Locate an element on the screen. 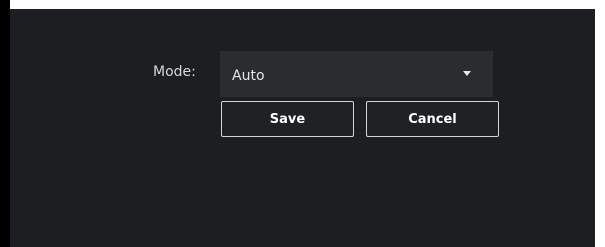 The height and width of the screenshot is (247, 605). cancel-button: Cancel is located at coordinates (432, 119).